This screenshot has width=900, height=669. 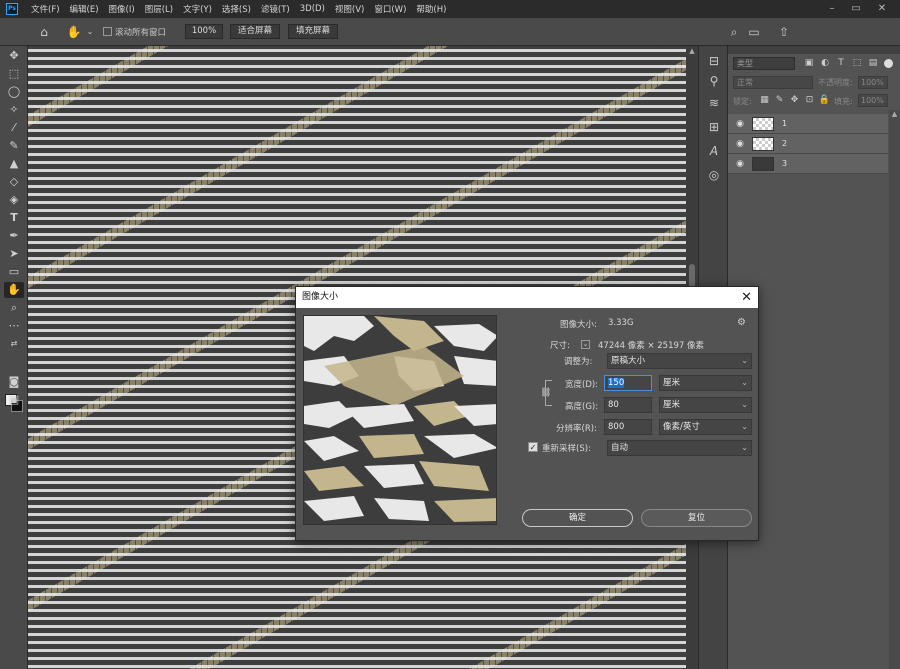 I want to click on width-label: 宽度(D):, so click(x=582, y=385).